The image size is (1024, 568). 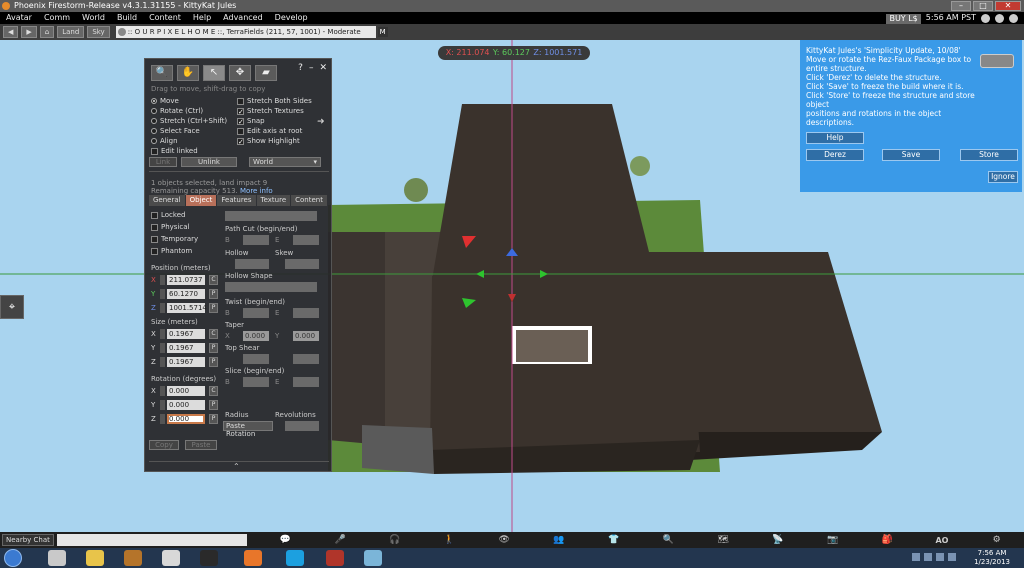 I want to click on rotation-z-input: 0.000, so click(x=186, y=419).